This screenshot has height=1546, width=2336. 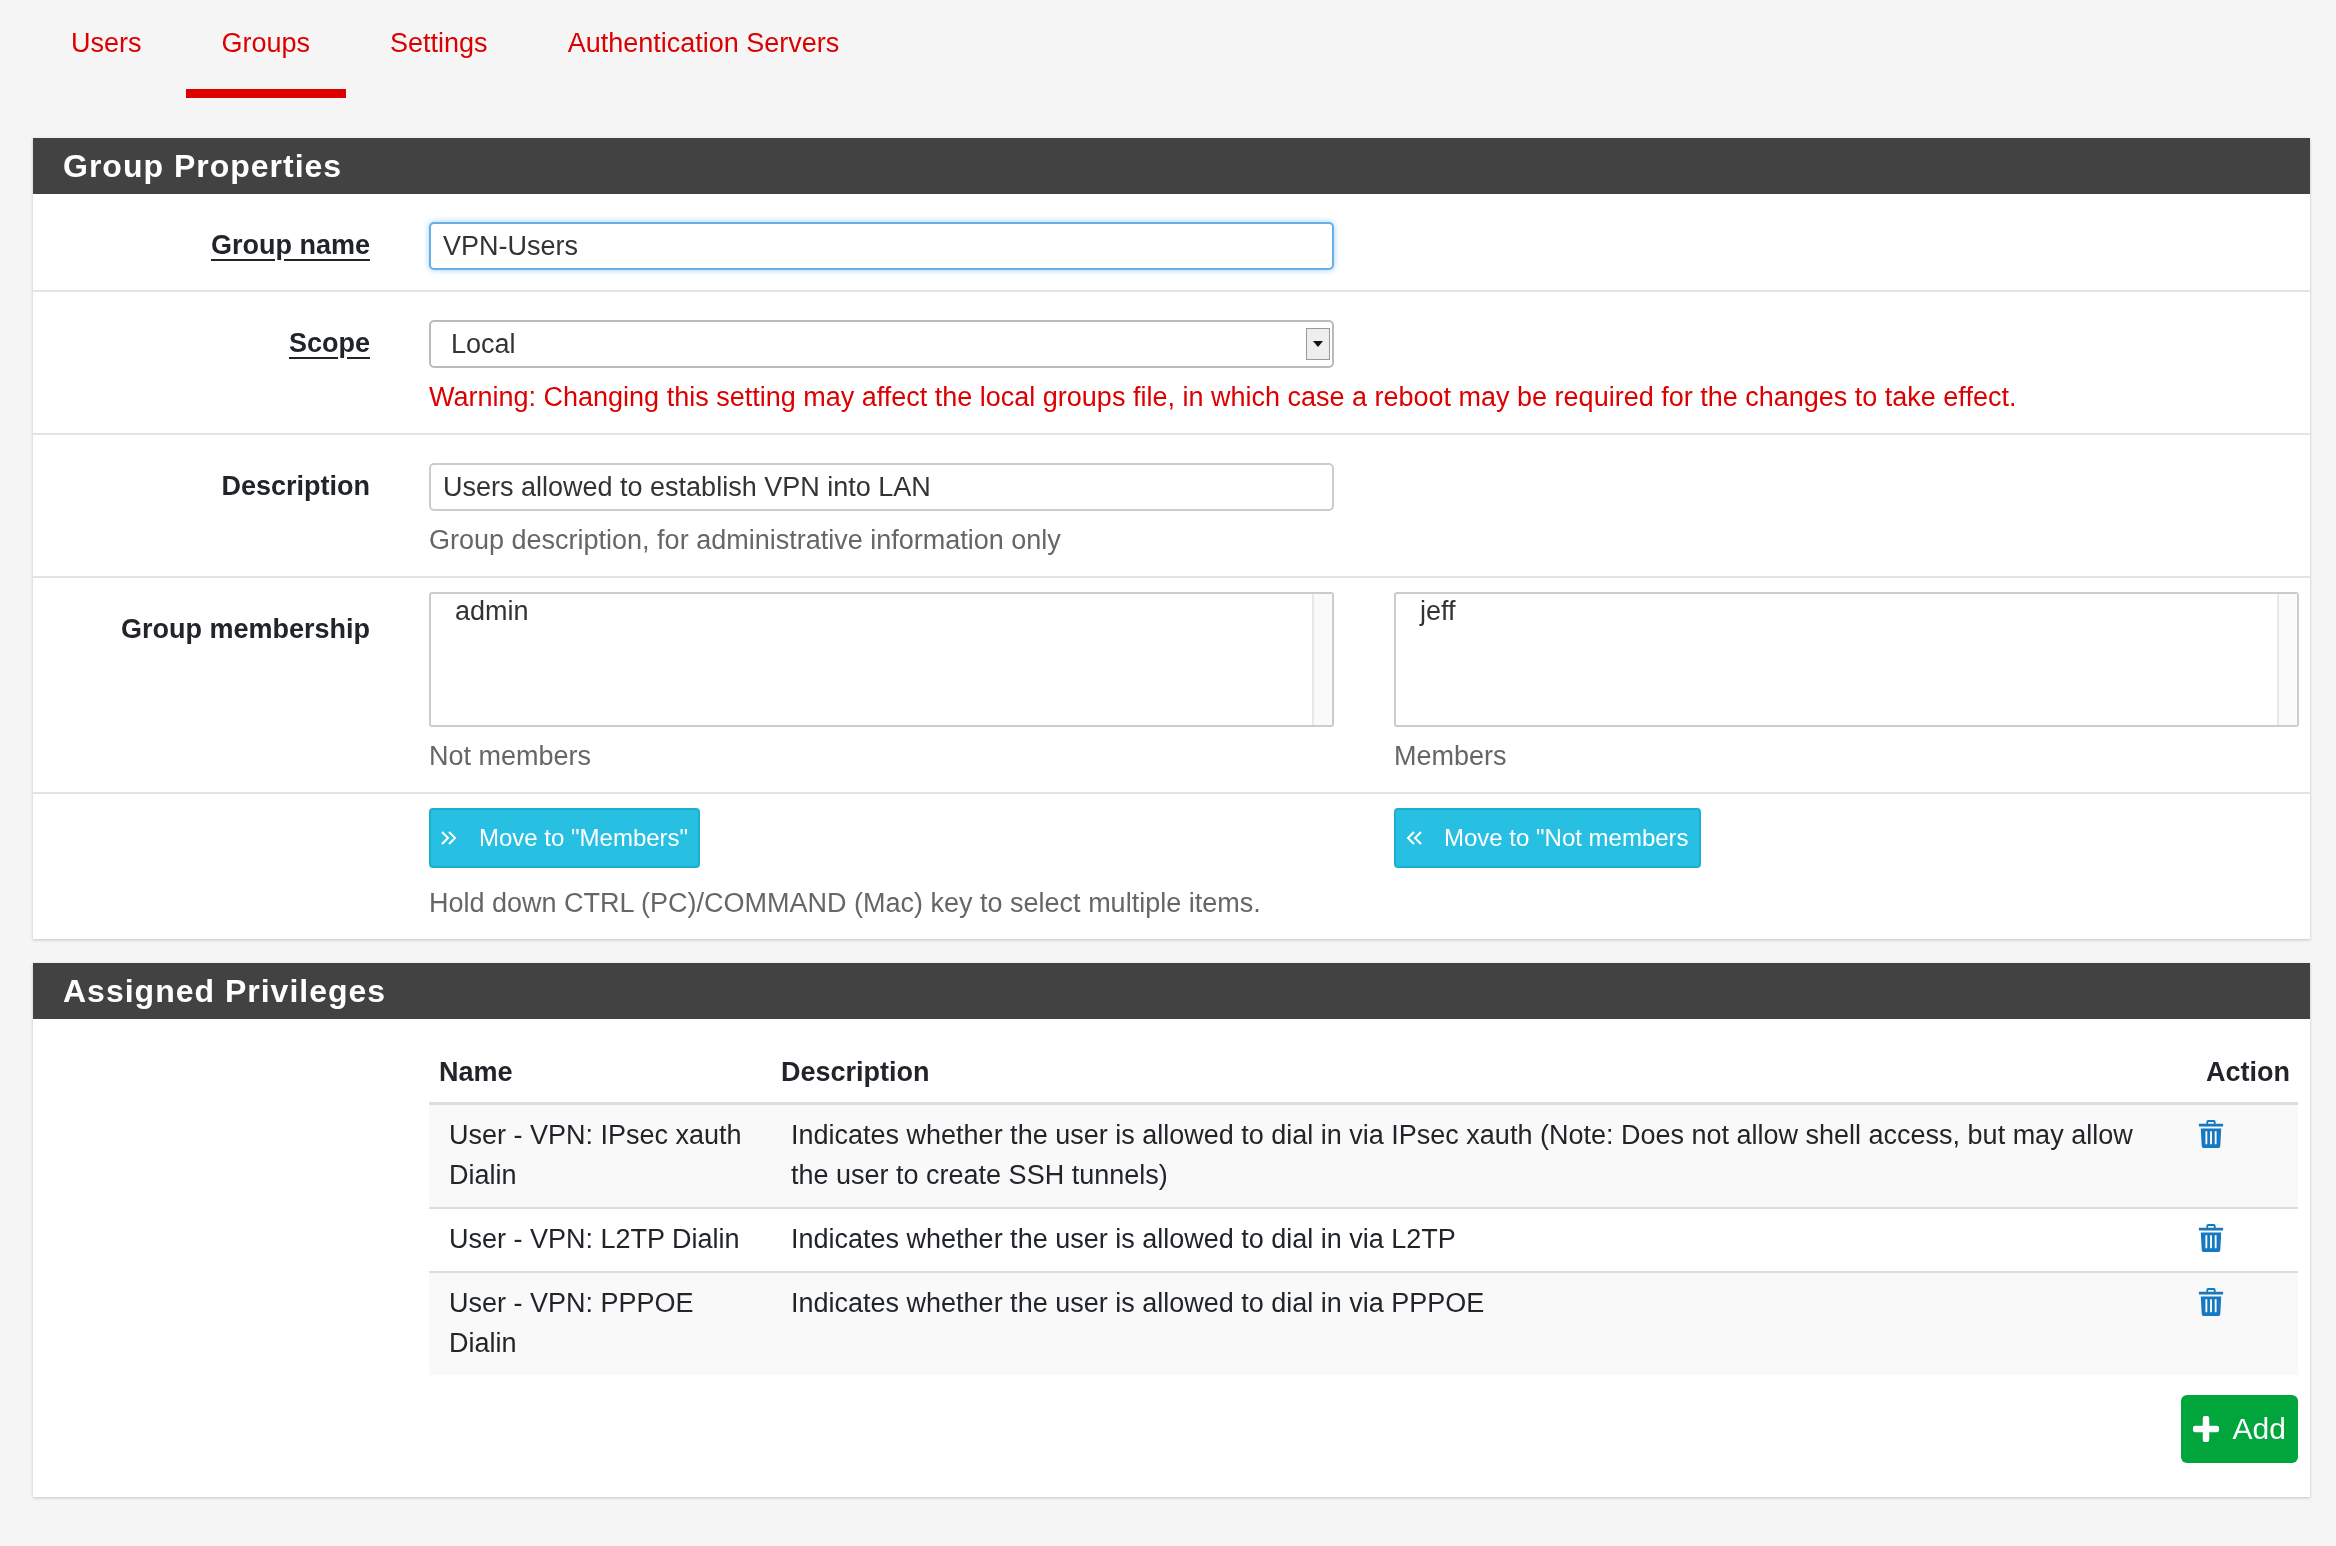 I want to click on table-cell: Indicates whether the user is allowed to dial in via PPPOE, so click(x=1476, y=1323).